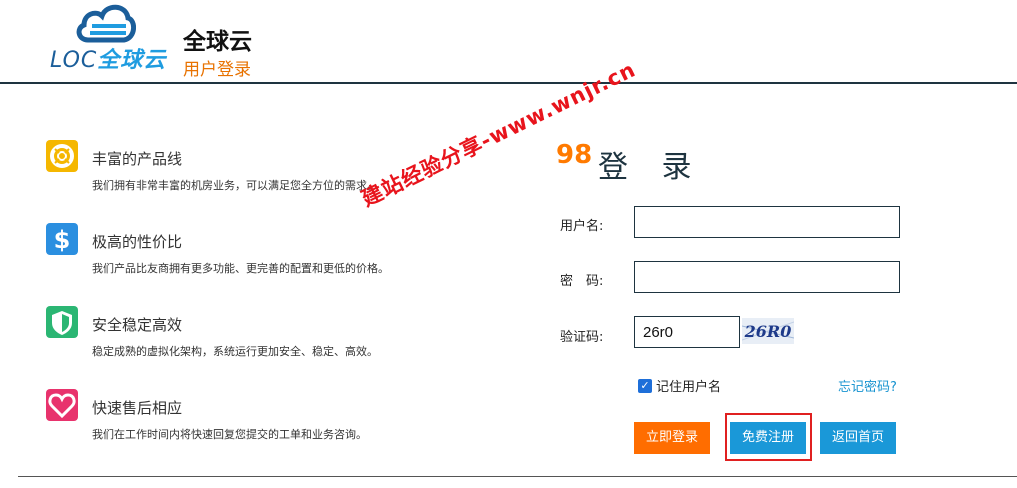 This screenshot has width=1017, height=488. Describe the element at coordinates (240, 268) in the screenshot. I see `feature-desc: 我们产品比友商拥有更多功能、更完善的配置和更低的价格。` at that location.